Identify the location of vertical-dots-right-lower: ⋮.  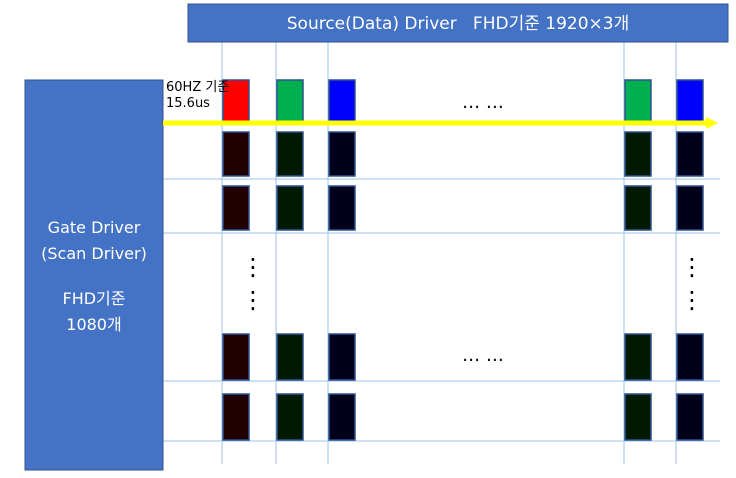
(692, 300).